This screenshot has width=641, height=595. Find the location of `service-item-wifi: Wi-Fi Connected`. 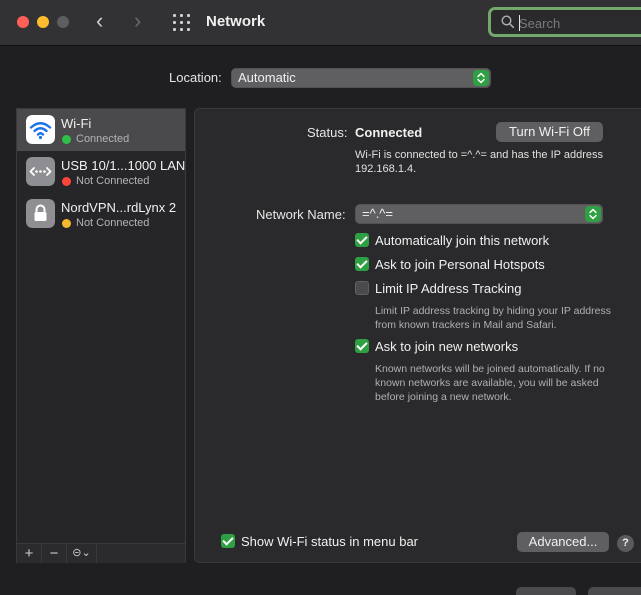

service-item-wifi: Wi-Fi Connected is located at coordinates (101, 130).